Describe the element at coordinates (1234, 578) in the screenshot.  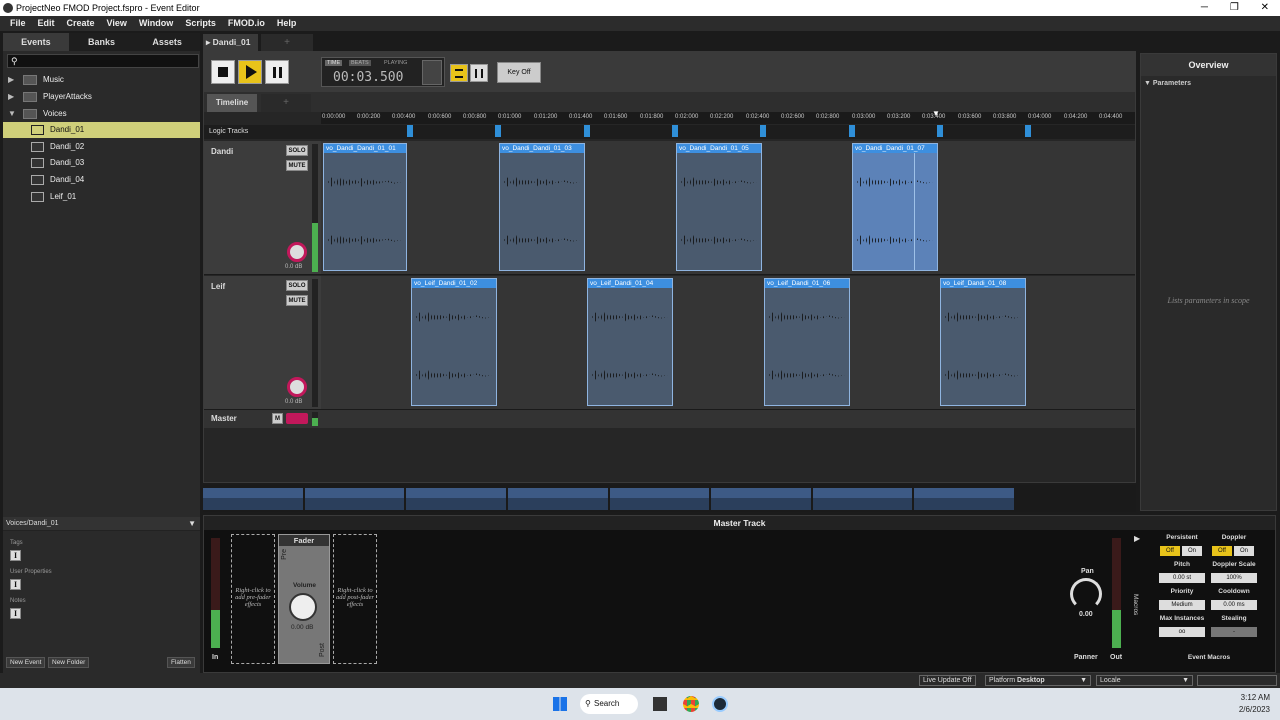
I see `doppler-scale-field: 100%` at that location.